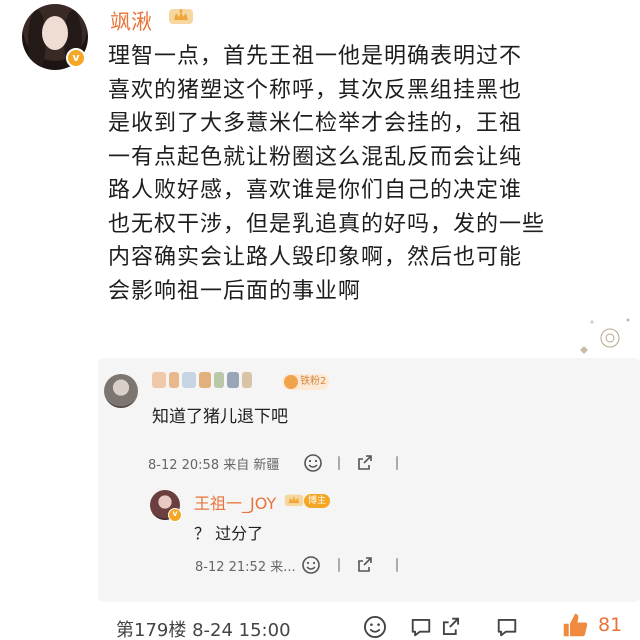  What do you see at coordinates (575, 625) in the screenshot?
I see `thumbs-up-icon` at bounding box center [575, 625].